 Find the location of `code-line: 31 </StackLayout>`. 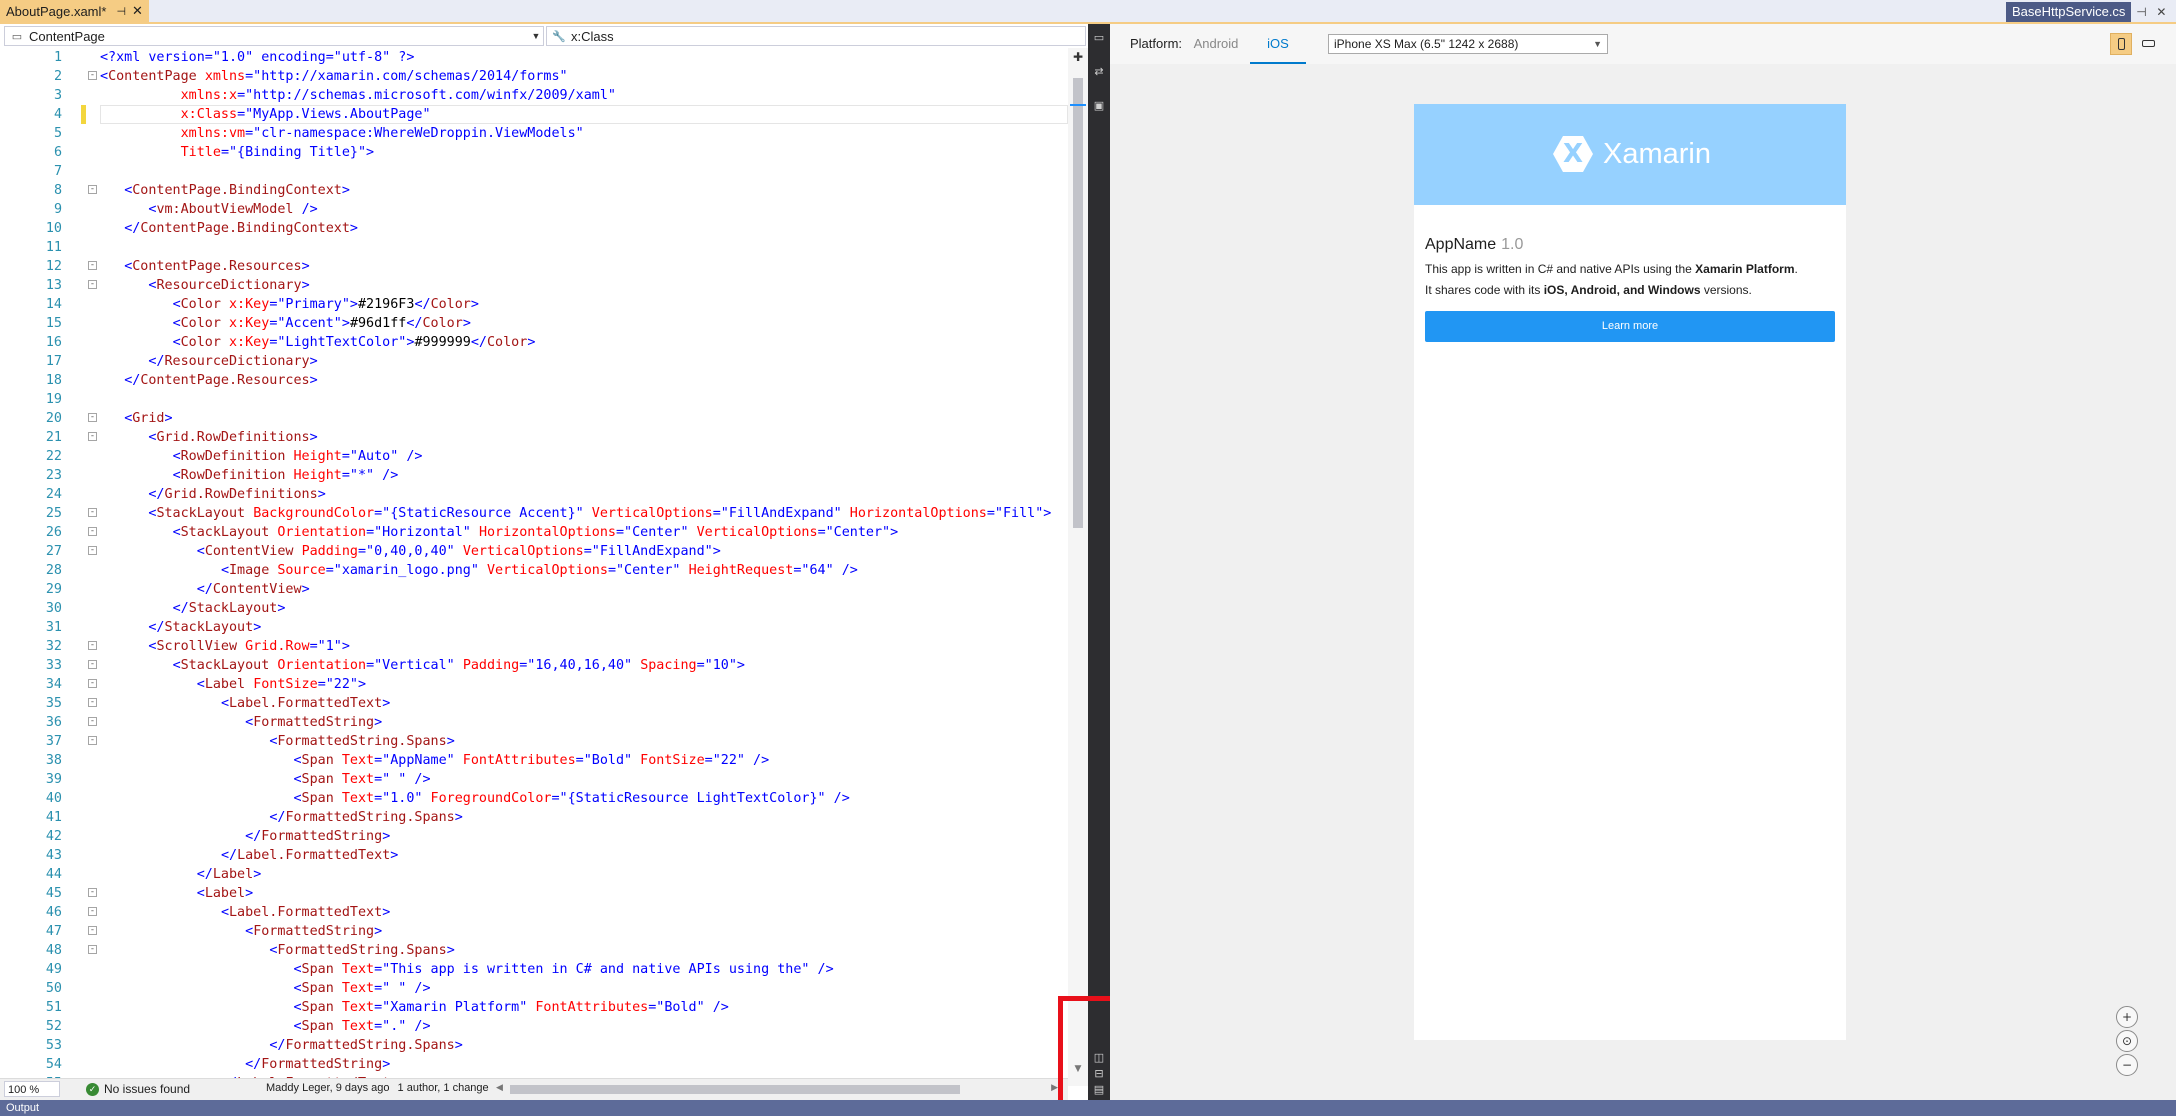

code-line: 31 </StackLayout> is located at coordinates (534, 627).